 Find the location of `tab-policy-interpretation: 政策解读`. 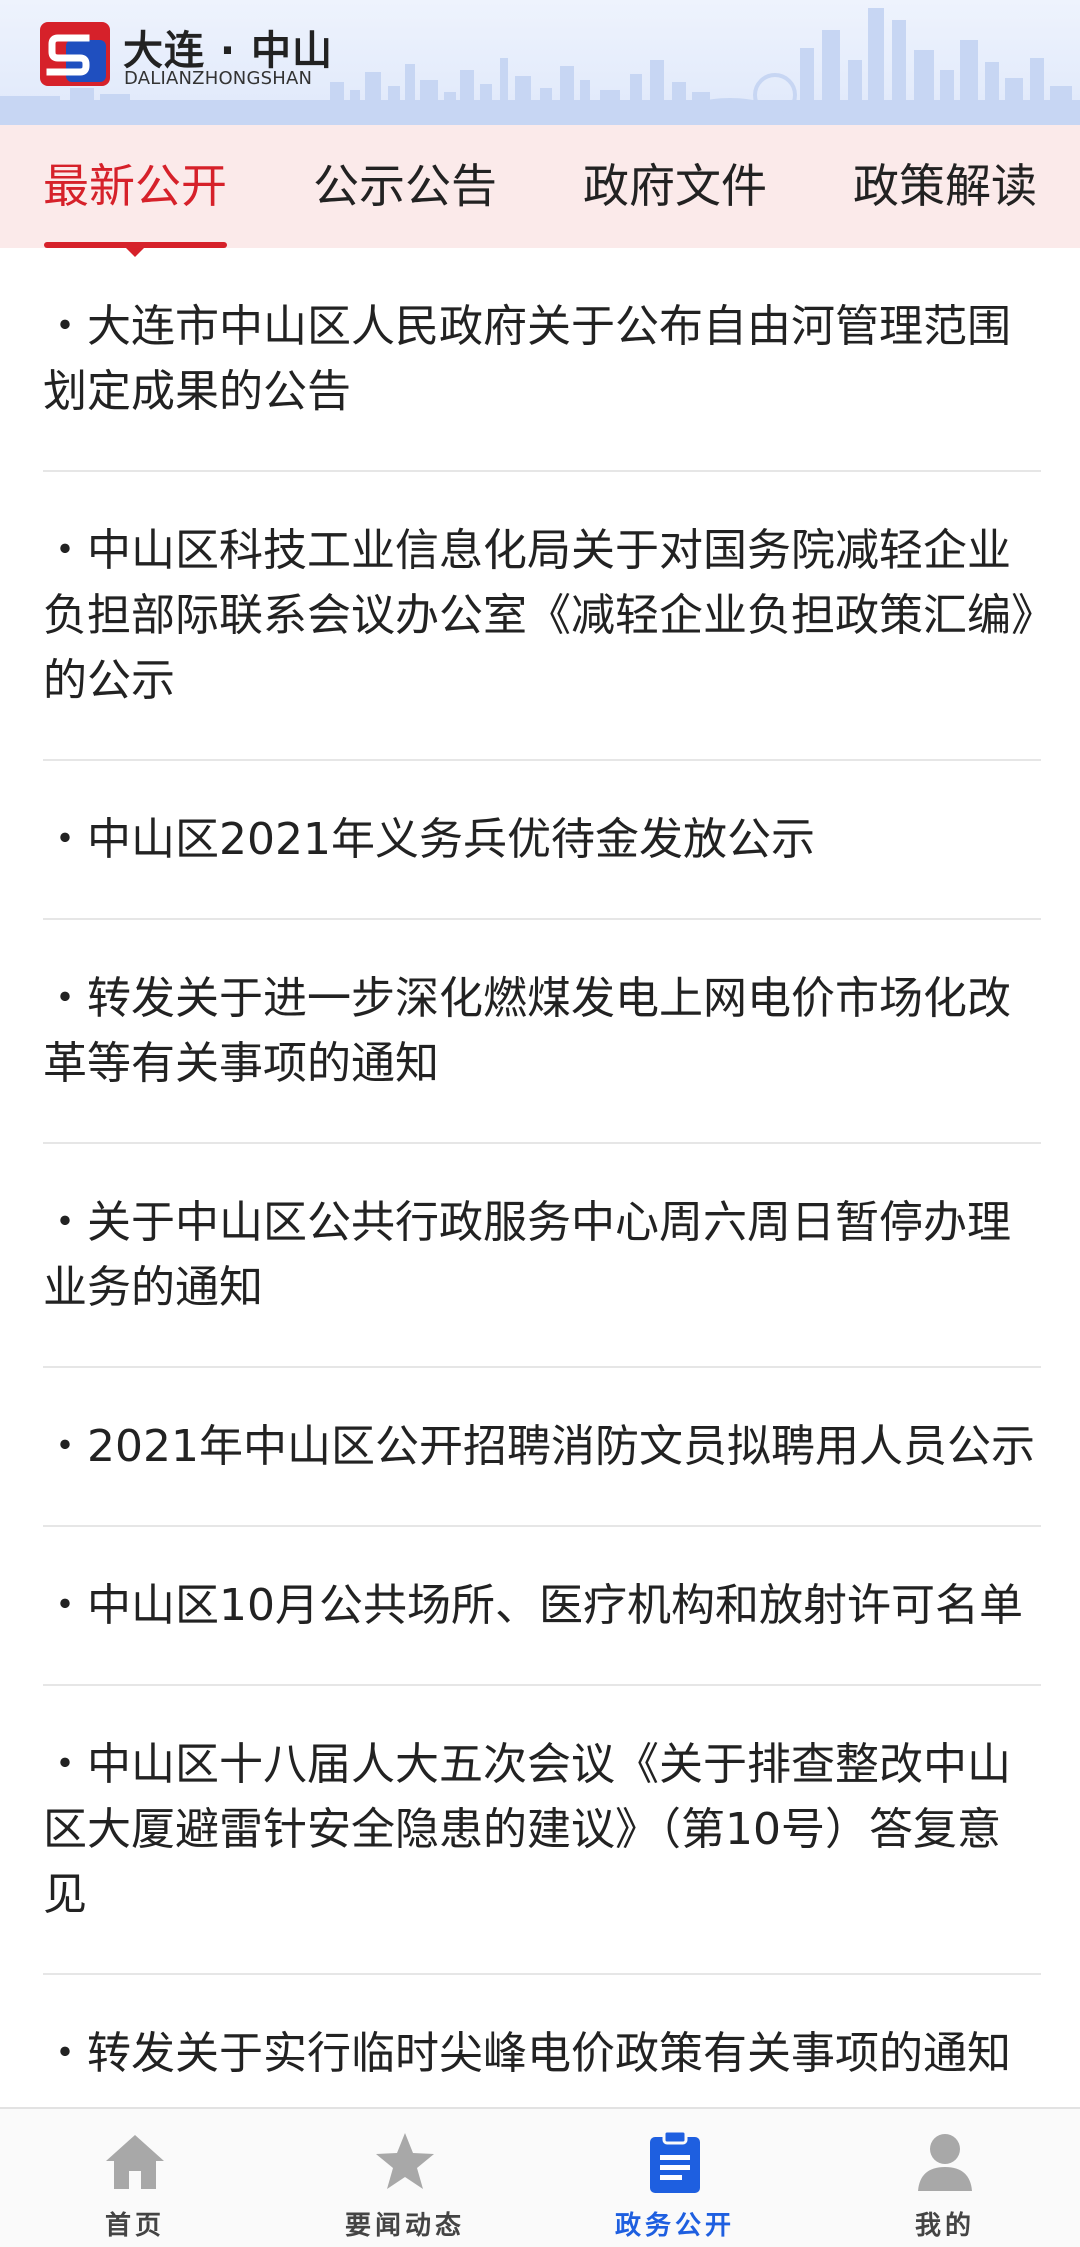

tab-policy-interpretation: 政策解读 is located at coordinates (945, 186).